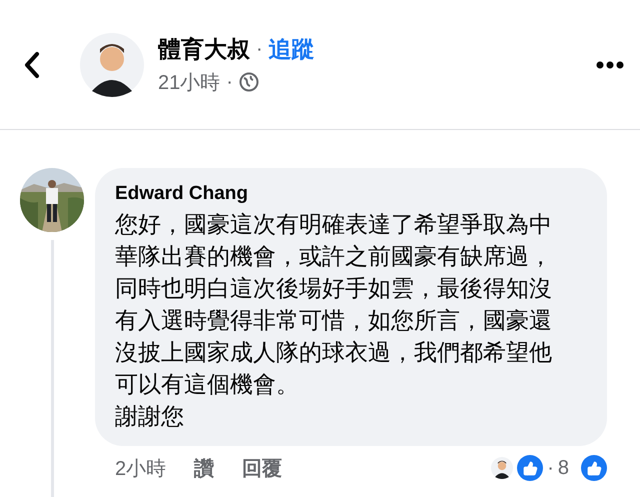  What do you see at coordinates (112, 64) in the screenshot?
I see `avatar` at bounding box center [112, 64].